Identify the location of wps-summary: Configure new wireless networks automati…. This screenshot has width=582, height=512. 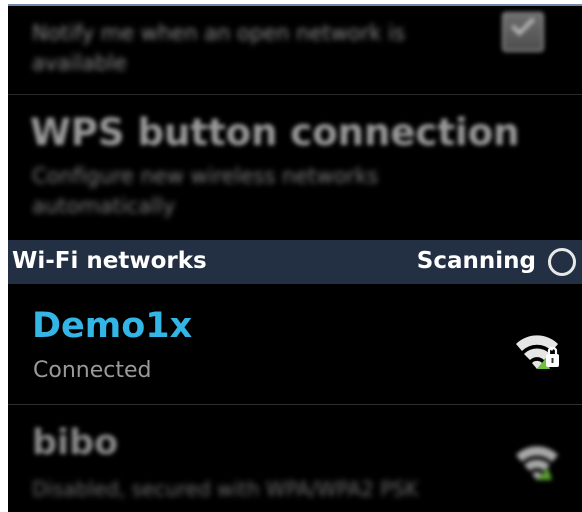
(205, 191).